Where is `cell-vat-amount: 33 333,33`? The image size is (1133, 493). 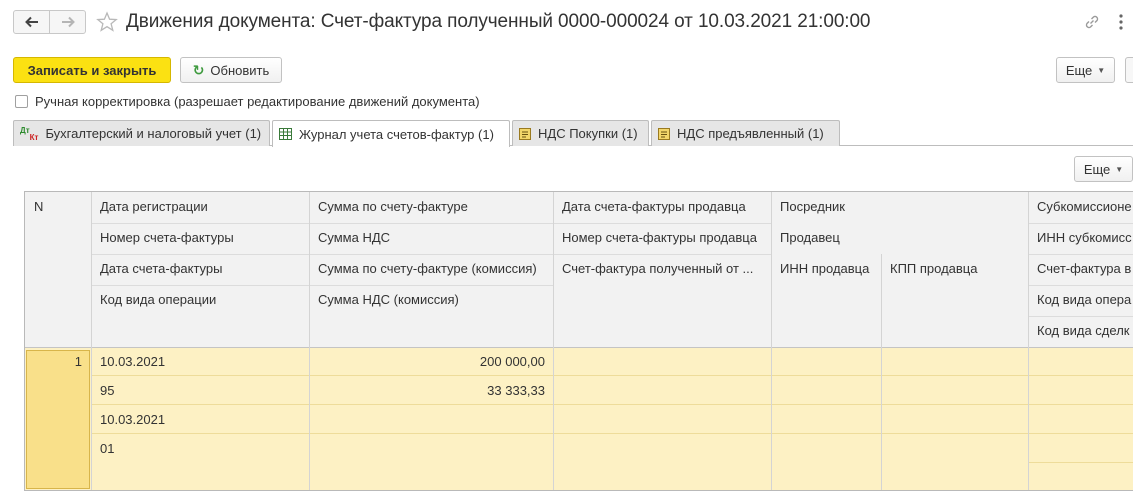 cell-vat-amount: 33 333,33 is located at coordinates (431, 391).